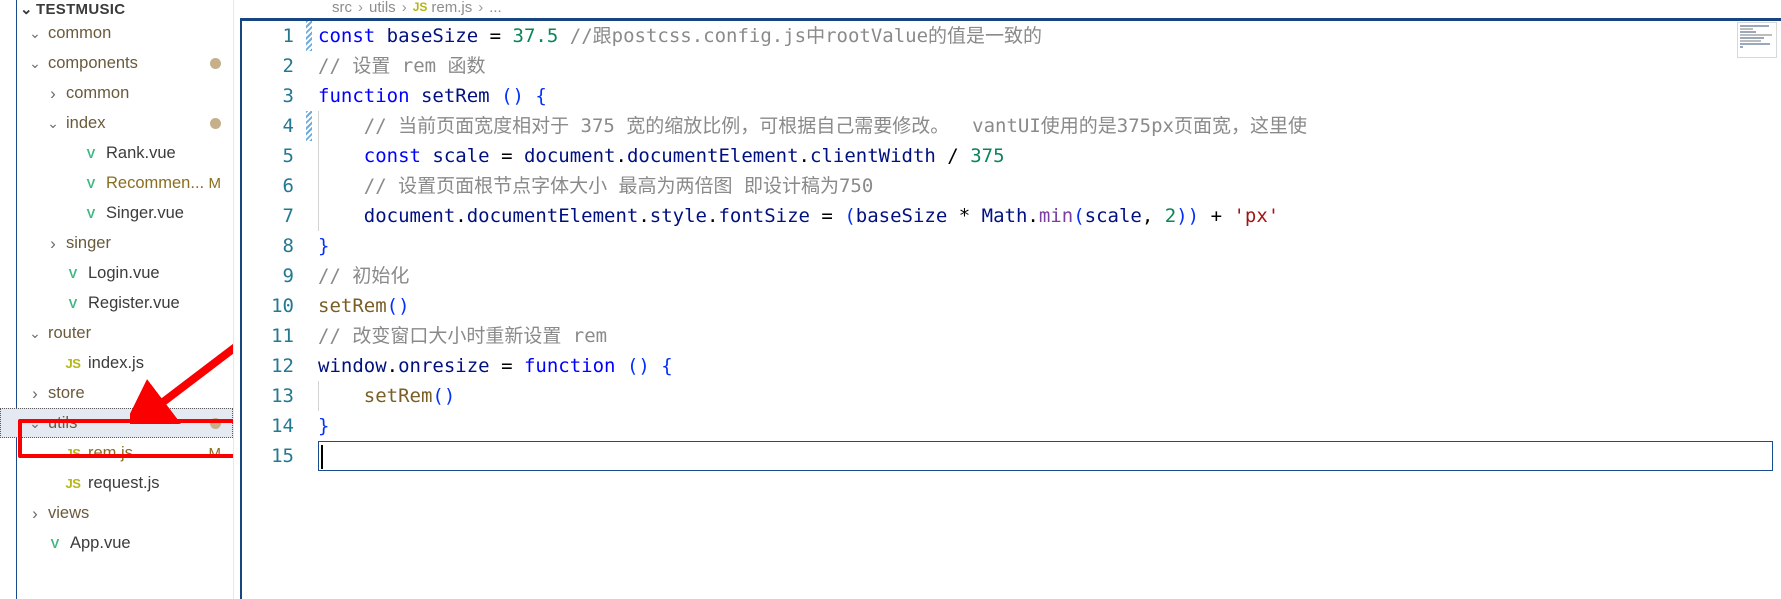 The height and width of the screenshot is (599, 1781). I want to click on breadcrumb-item-file: rem.js, so click(451, 8).